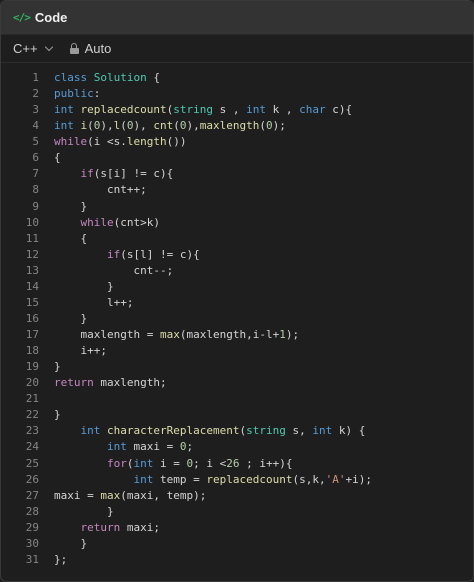 The width and height of the screenshot is (474, 582). I want to click on line-number: 19, so click(32, 367).